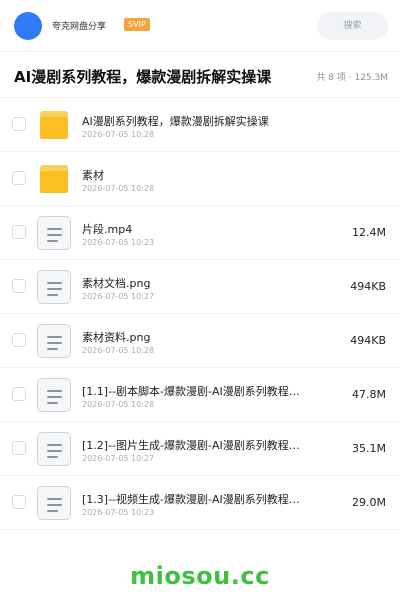  What do you see at coordinates (79, 27) in the screenshot?
I see `uploader-name: 夸克网盘分享` at bounding box center [79, 27].